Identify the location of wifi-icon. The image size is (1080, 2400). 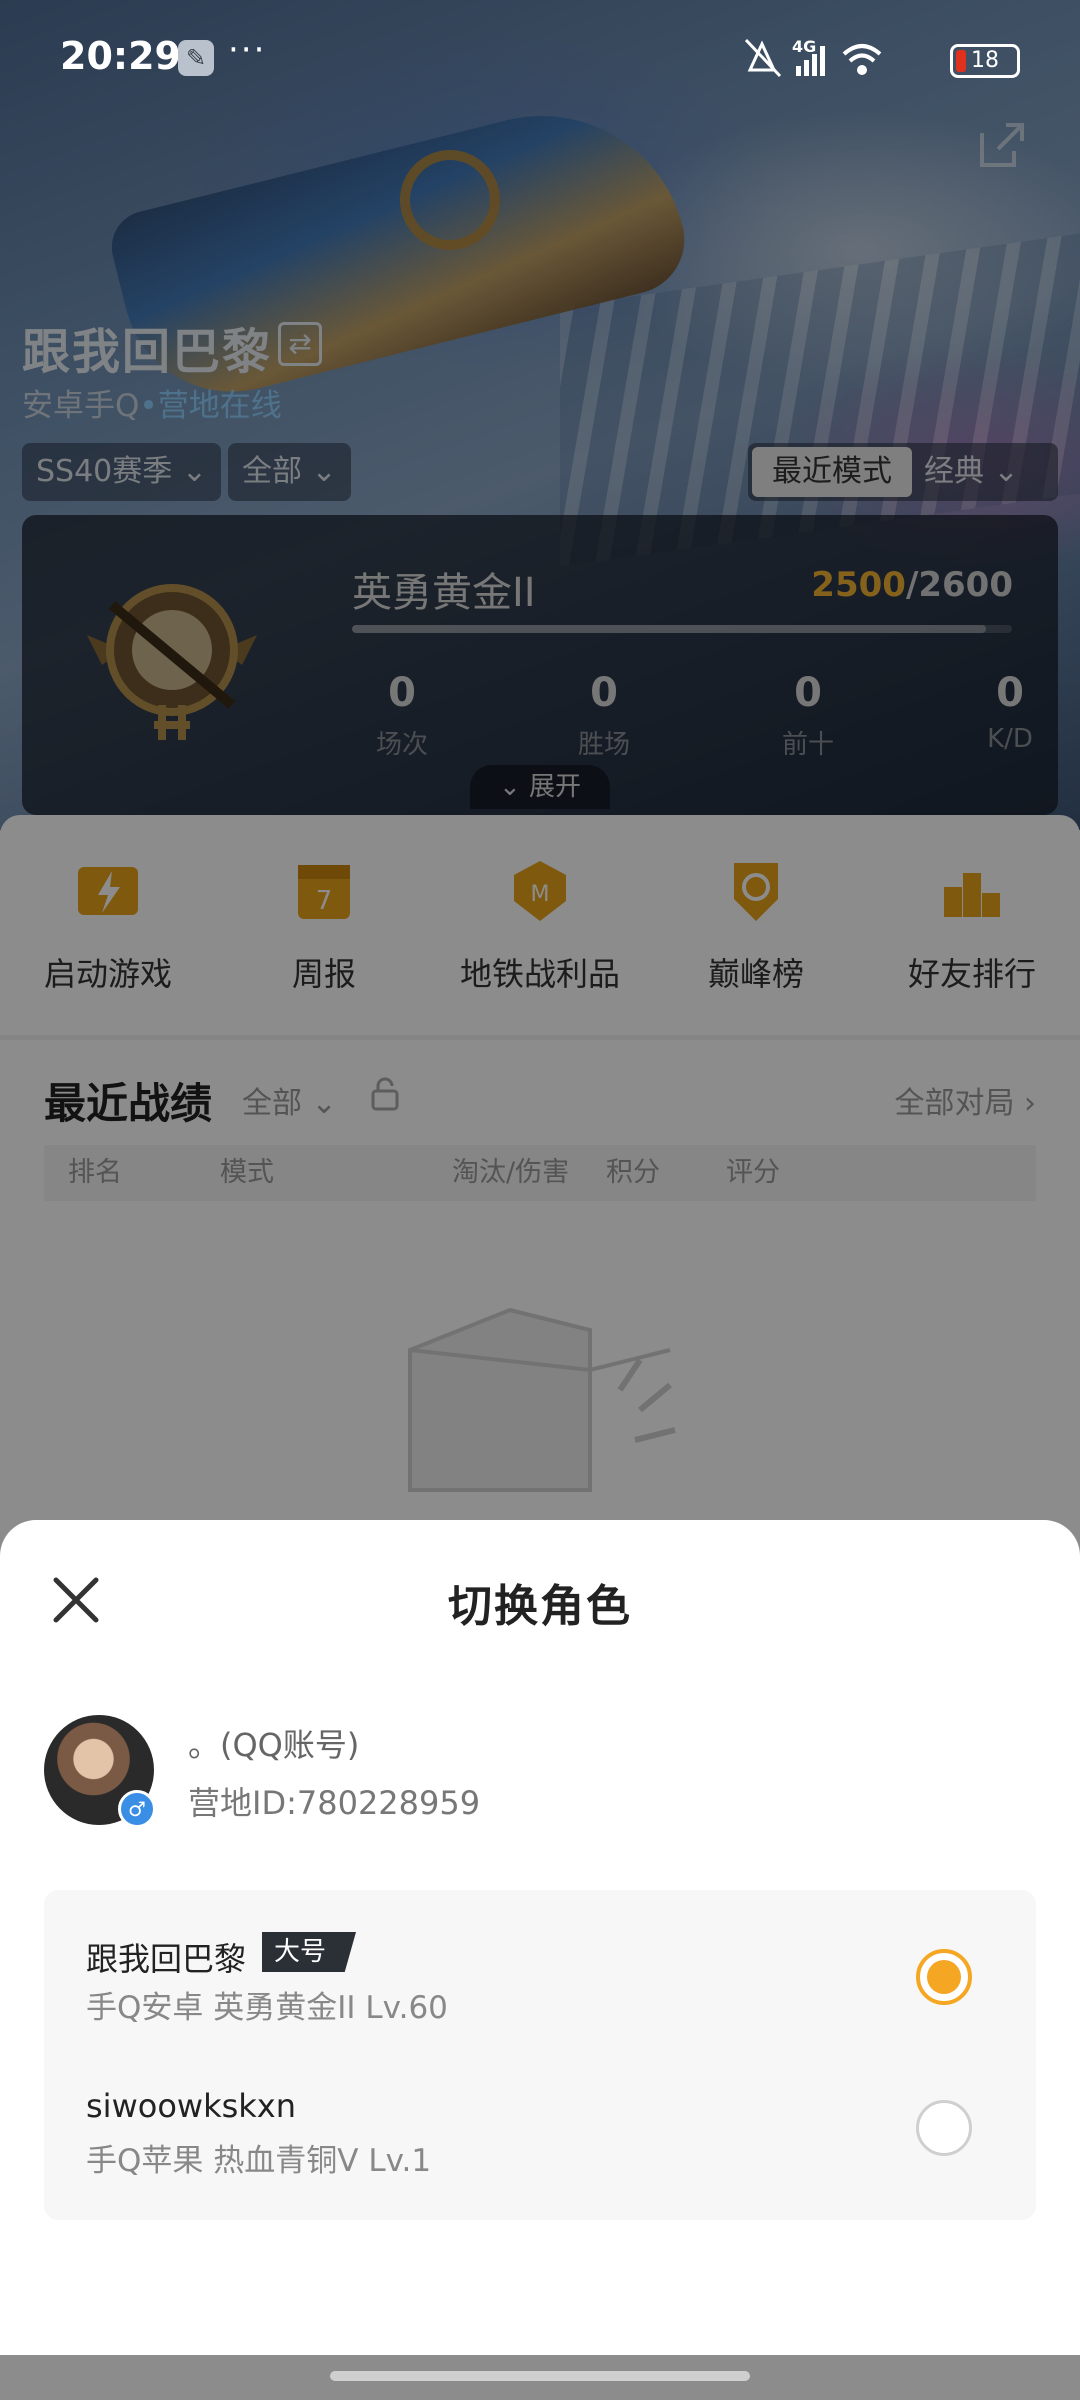
(862, 59).